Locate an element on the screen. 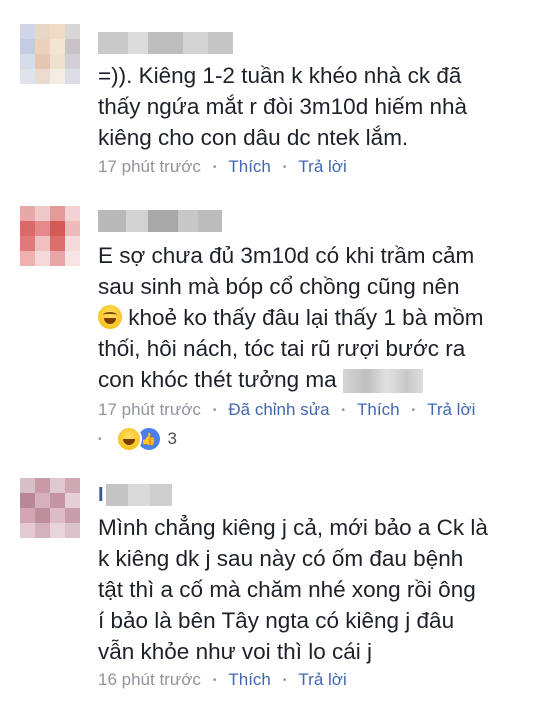  comment-meta: 17 phút trước • Thích • Trả lời is located at coordinates (222, 167).